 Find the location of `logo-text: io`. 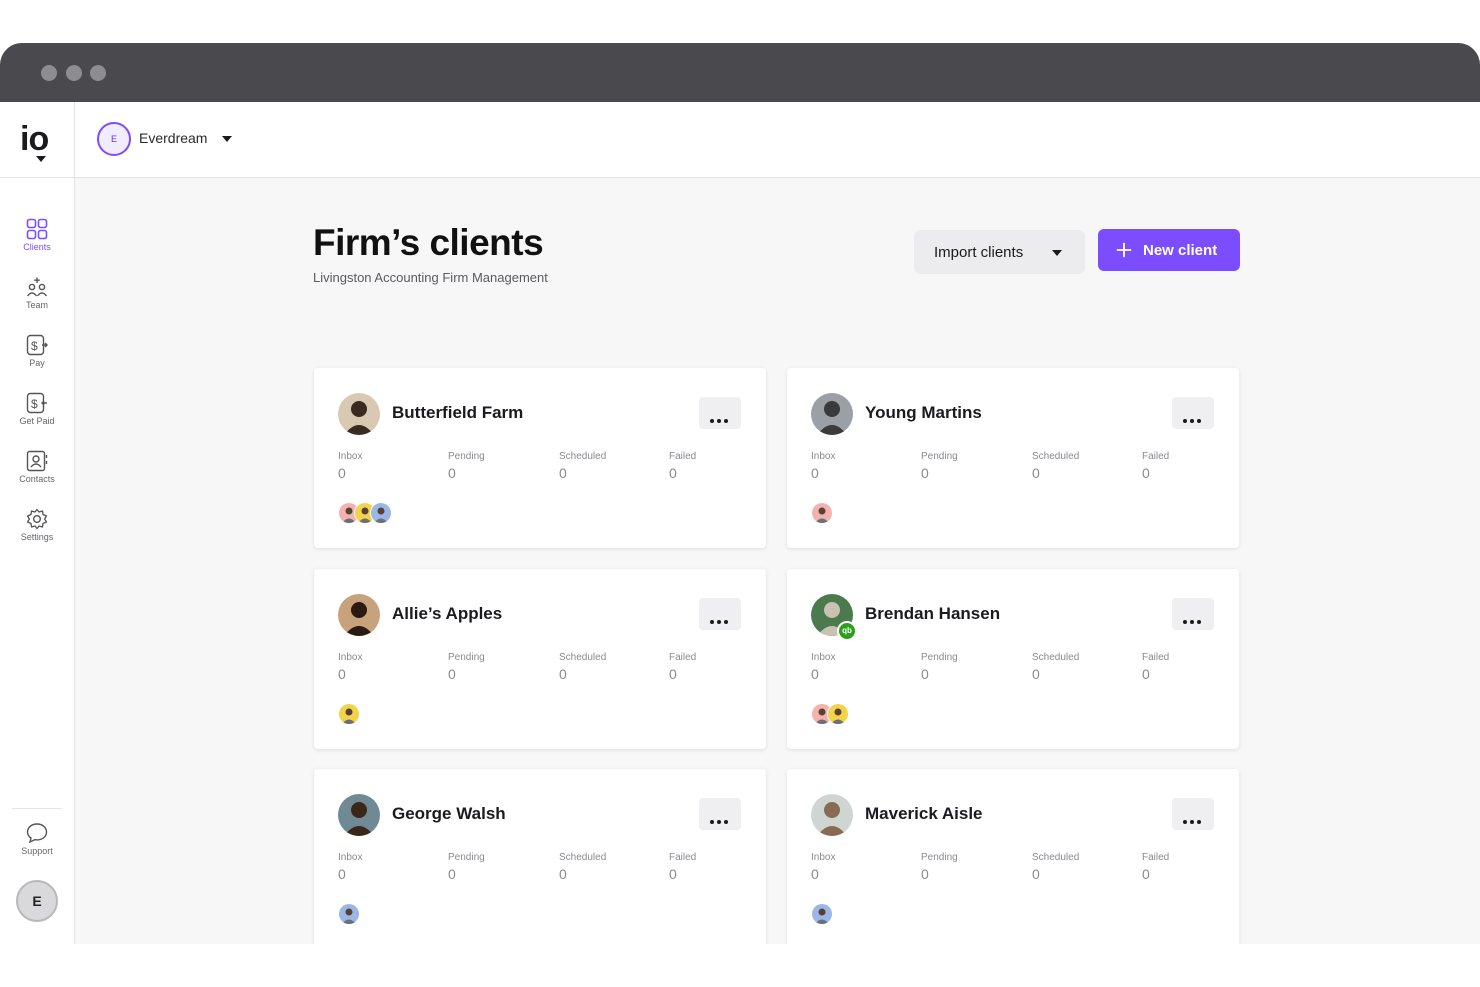

logo-text: io is located at coordinates (34, 139).